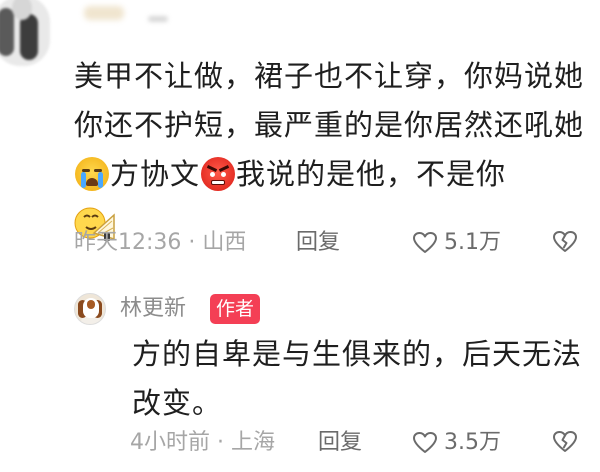 The image size is (600, 472). I want to click on comment-time: 昨天12:36, so click(128, 242).